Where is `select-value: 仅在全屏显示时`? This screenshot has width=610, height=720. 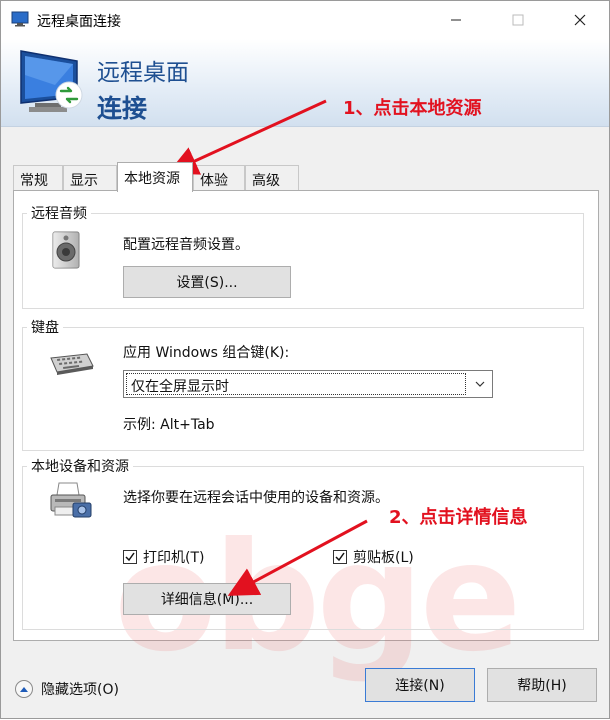
select-value: 仅在全屏显示时 is located at coordinates (296, 384).